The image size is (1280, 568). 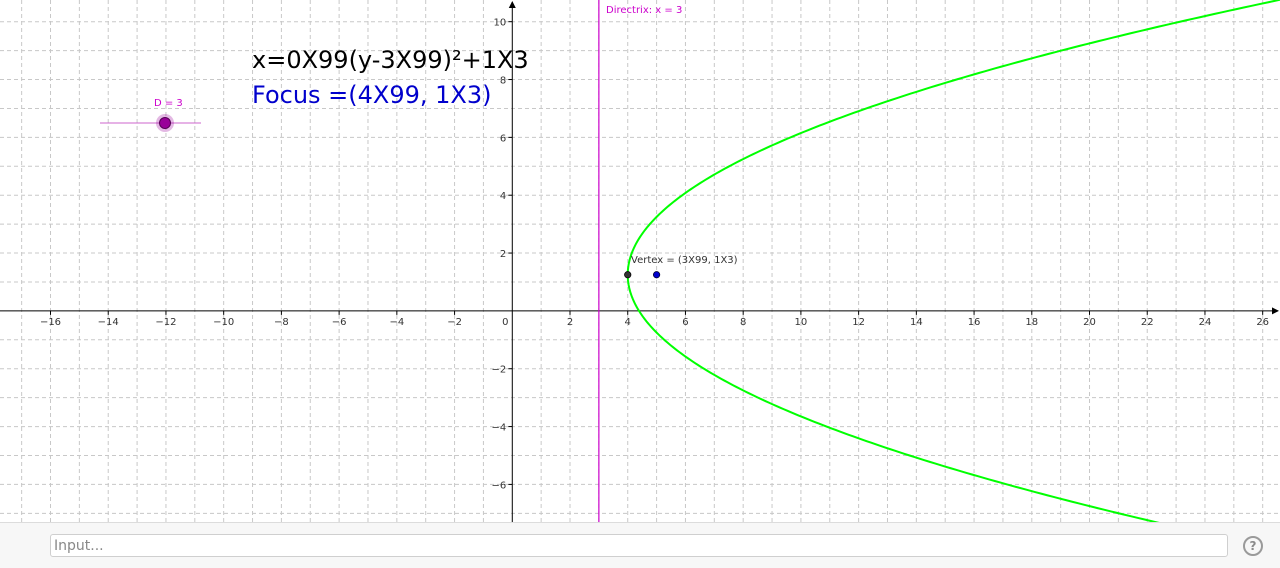 I want to click on vertex-point, so click(x=628, y=275).